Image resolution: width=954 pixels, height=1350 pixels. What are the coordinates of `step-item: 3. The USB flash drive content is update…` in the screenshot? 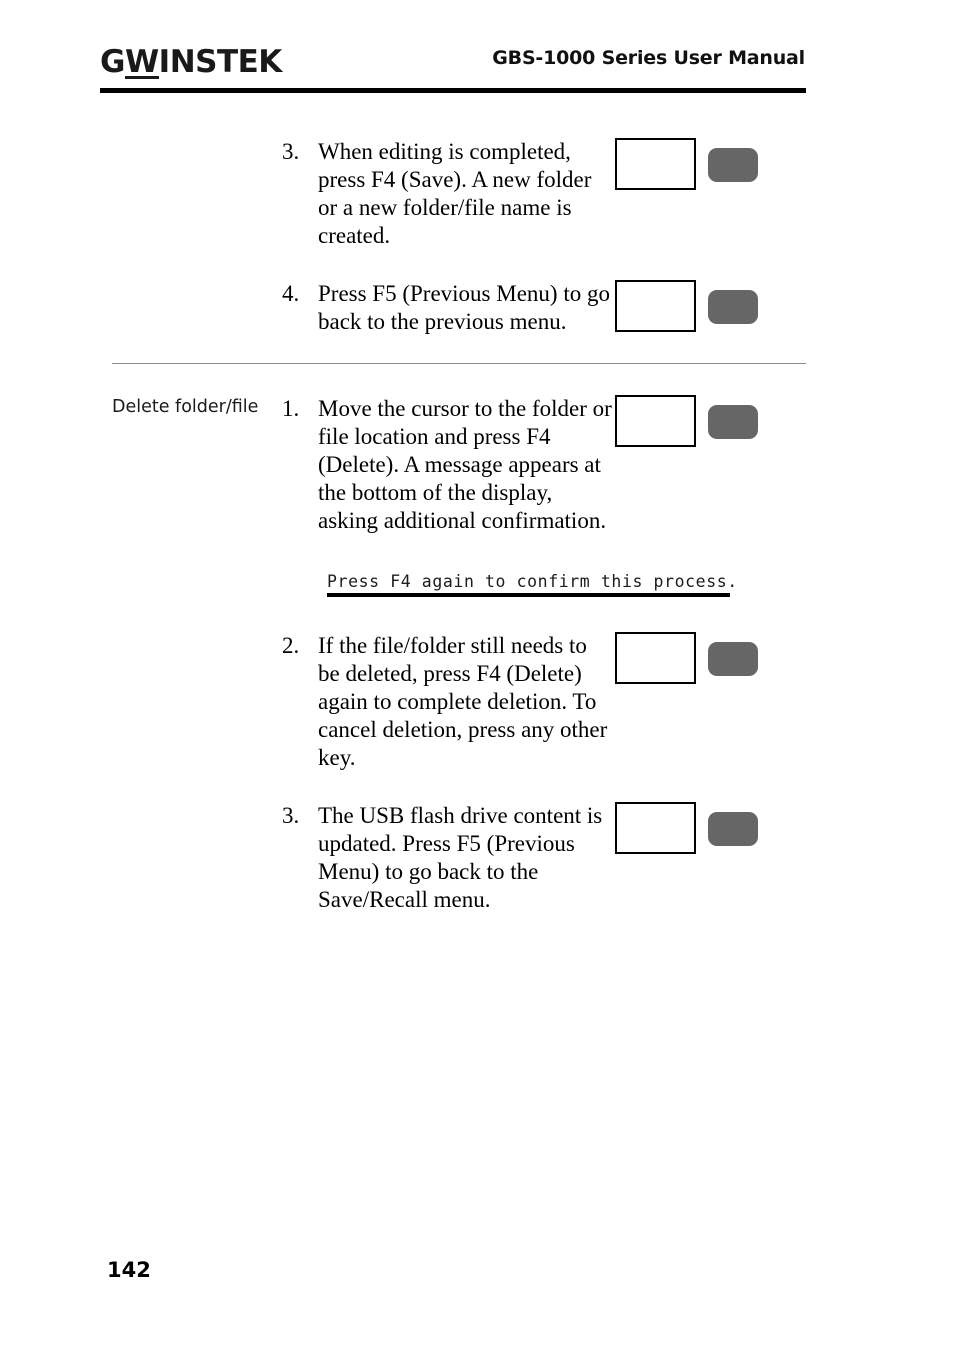 It's located at (447, 858).